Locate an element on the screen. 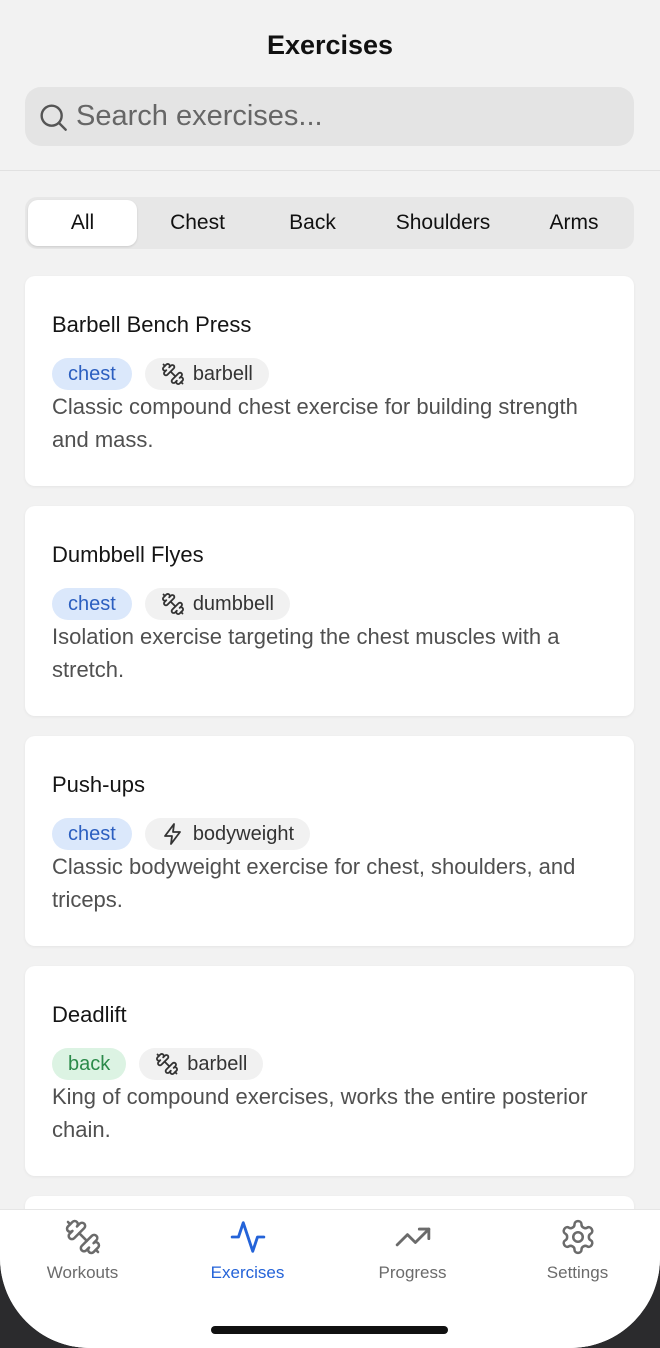 The height and width of the screenshot is (1348, 660). filter-all: All is located at coordinates (82, 223).